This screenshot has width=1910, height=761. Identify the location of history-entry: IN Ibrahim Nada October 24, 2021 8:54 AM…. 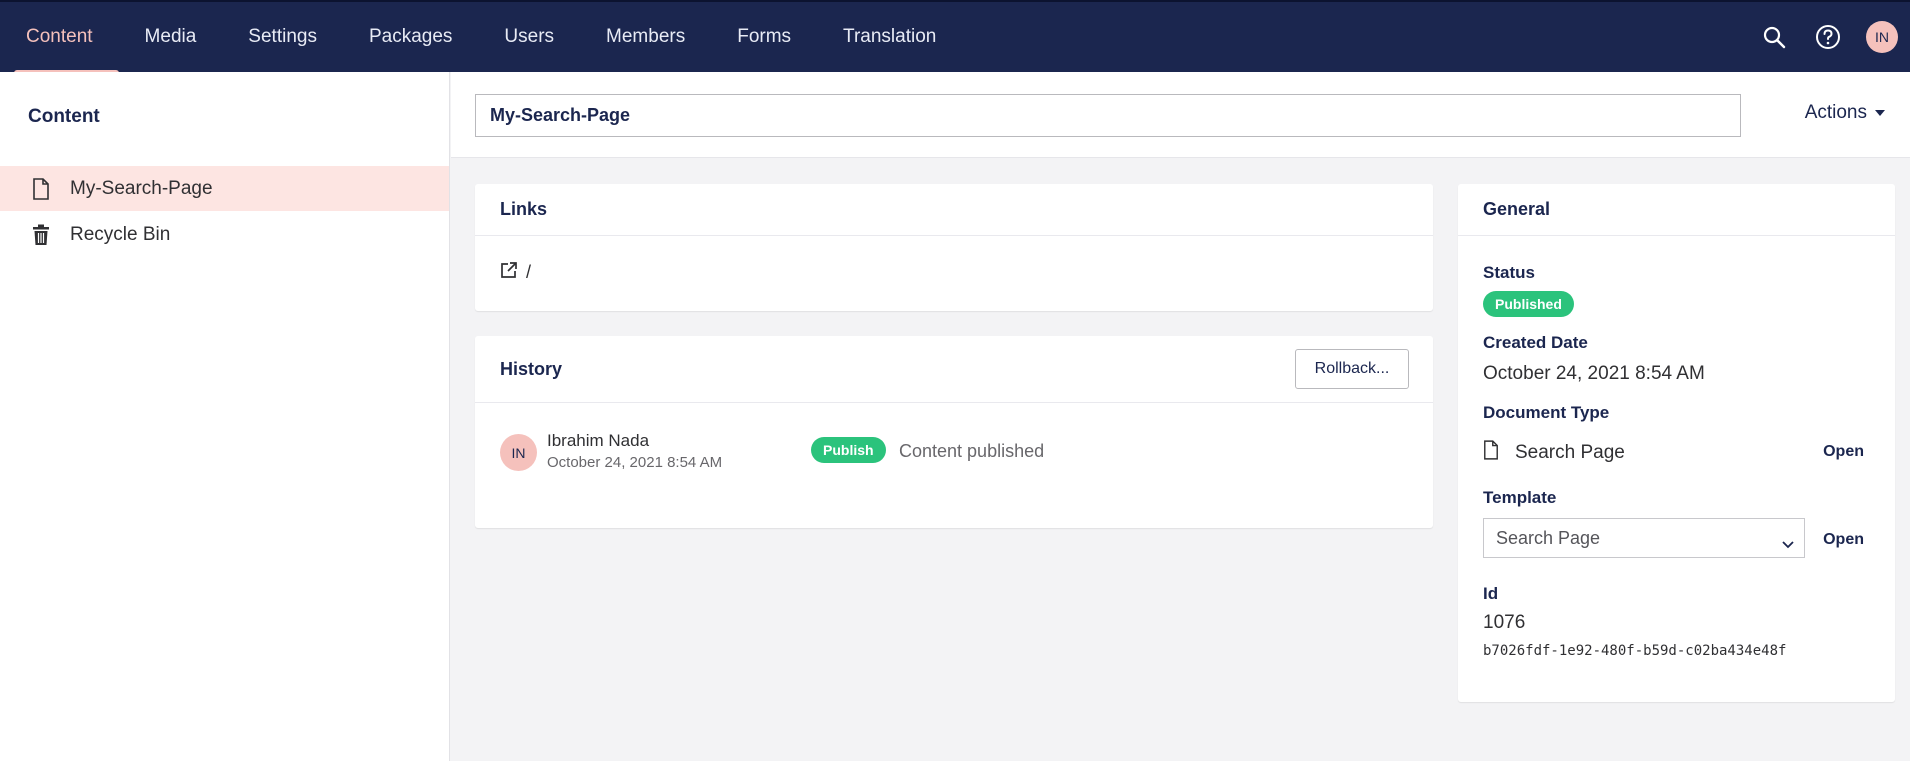
(950, 456).